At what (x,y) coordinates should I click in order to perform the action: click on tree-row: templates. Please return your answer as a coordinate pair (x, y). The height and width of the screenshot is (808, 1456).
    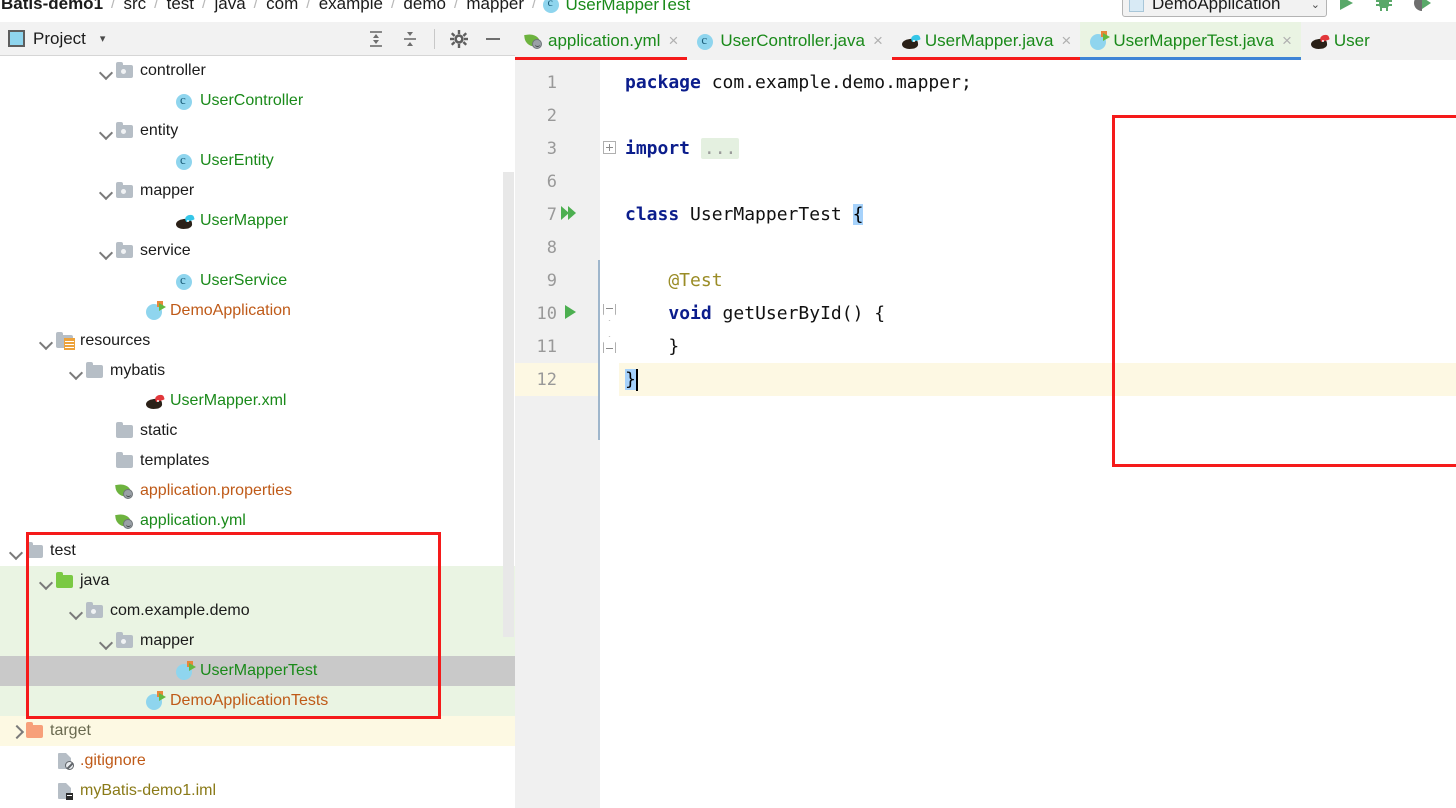
    Looking at the image, I should click on (257, 461).